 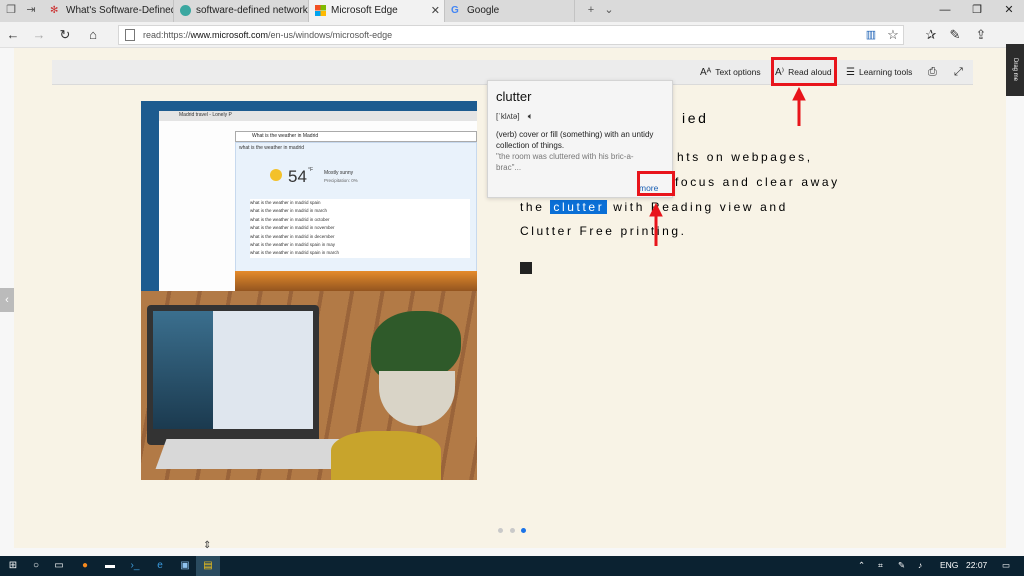 I want to click on terminal-icon: ▬, so click(x=110, y=566).